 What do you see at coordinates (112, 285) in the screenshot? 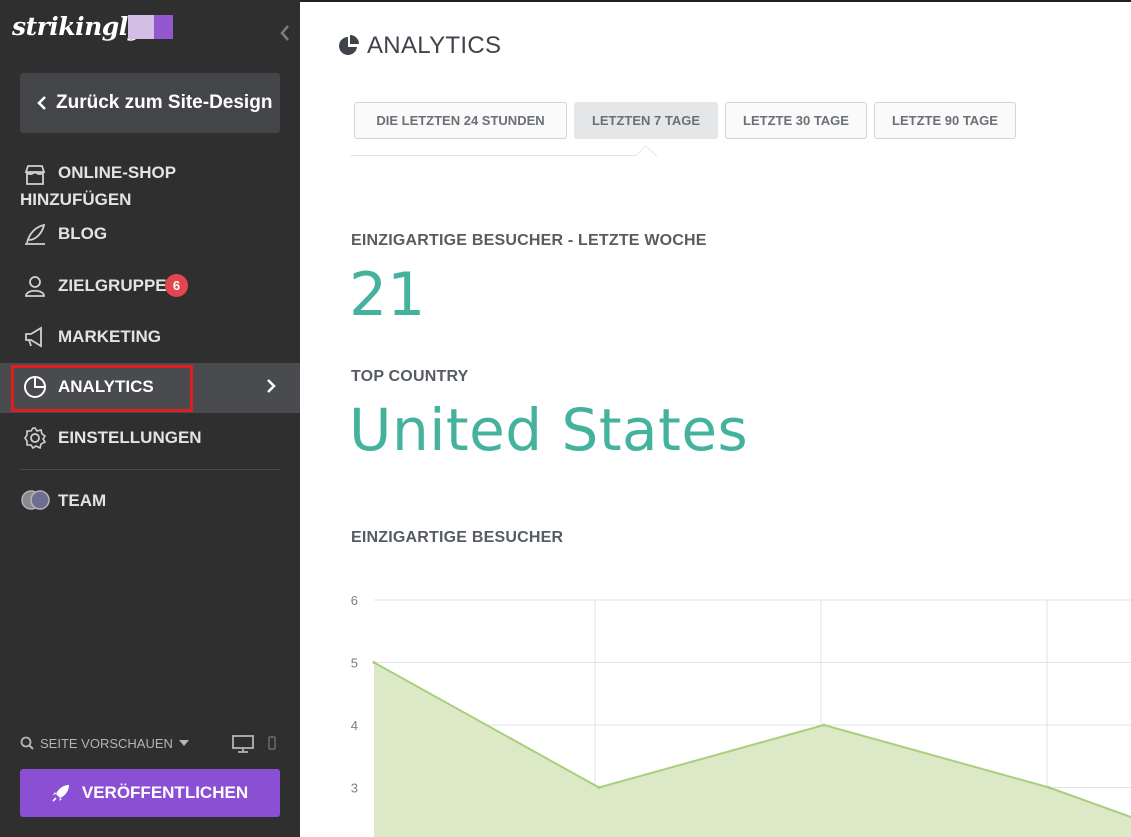
I see `sidebar-item-label: ZIELGRUPPE` at bounding box center [112, 285].